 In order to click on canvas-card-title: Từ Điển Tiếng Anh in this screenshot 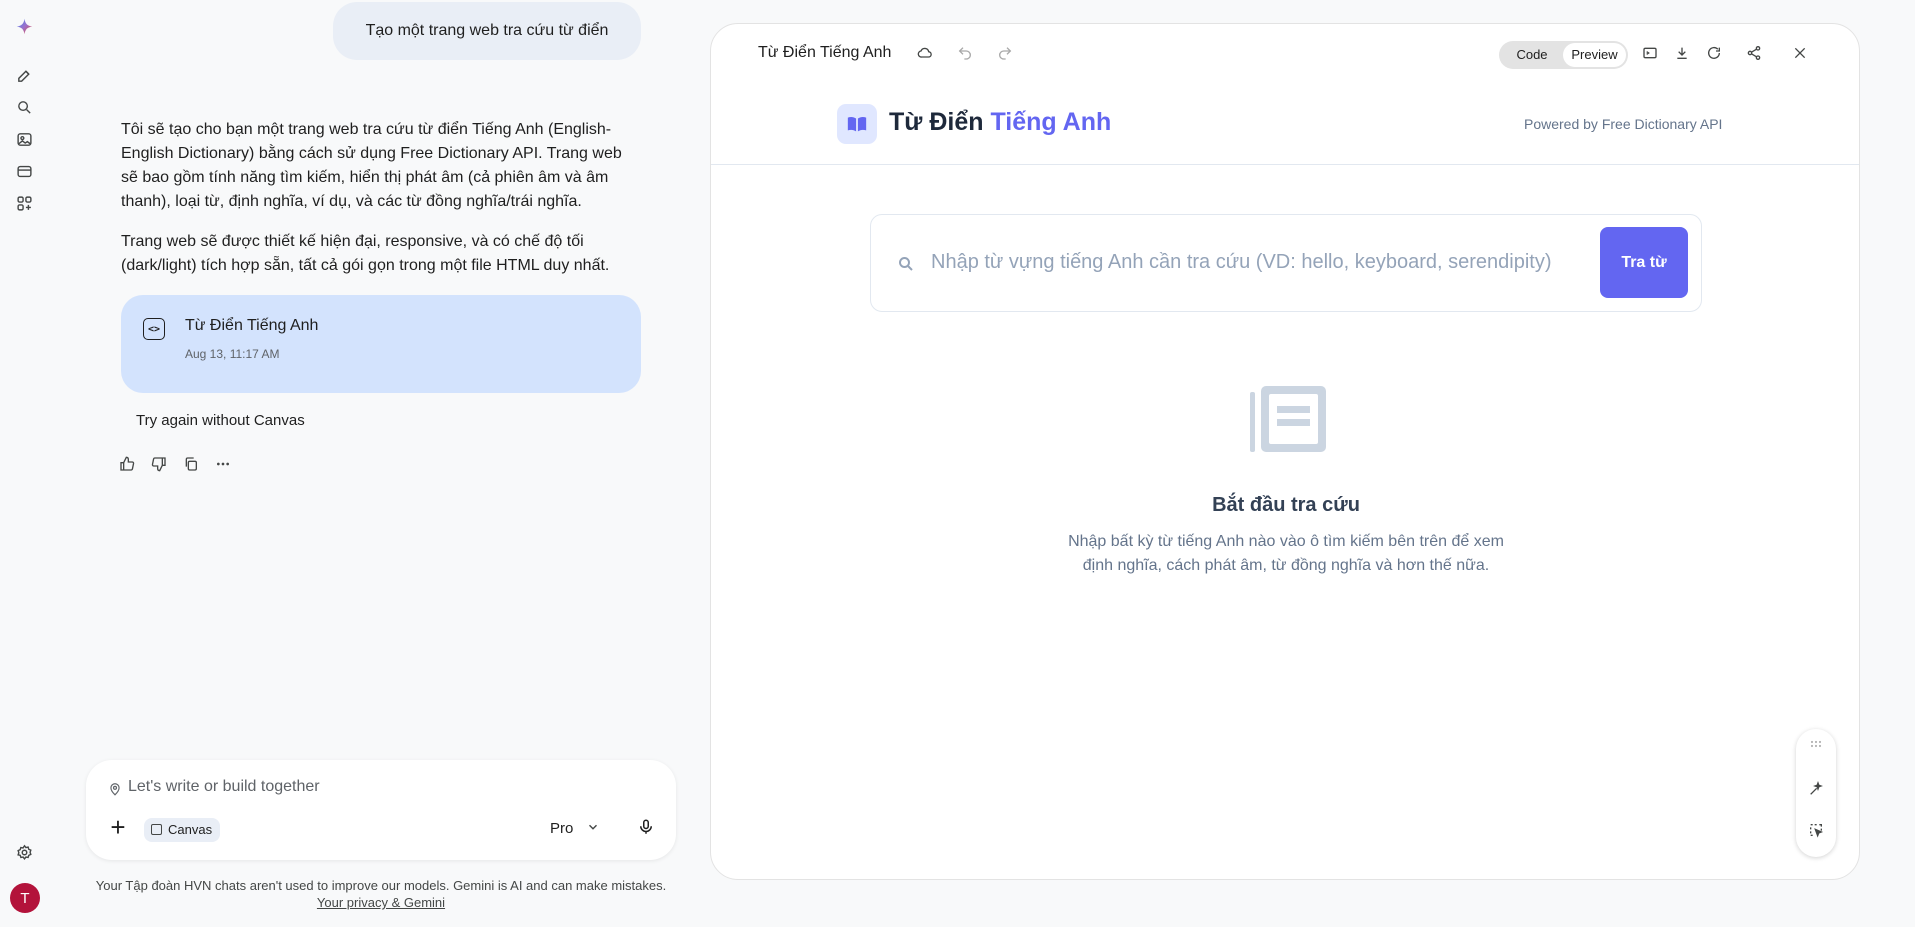, I will do `click(252, 325)`.